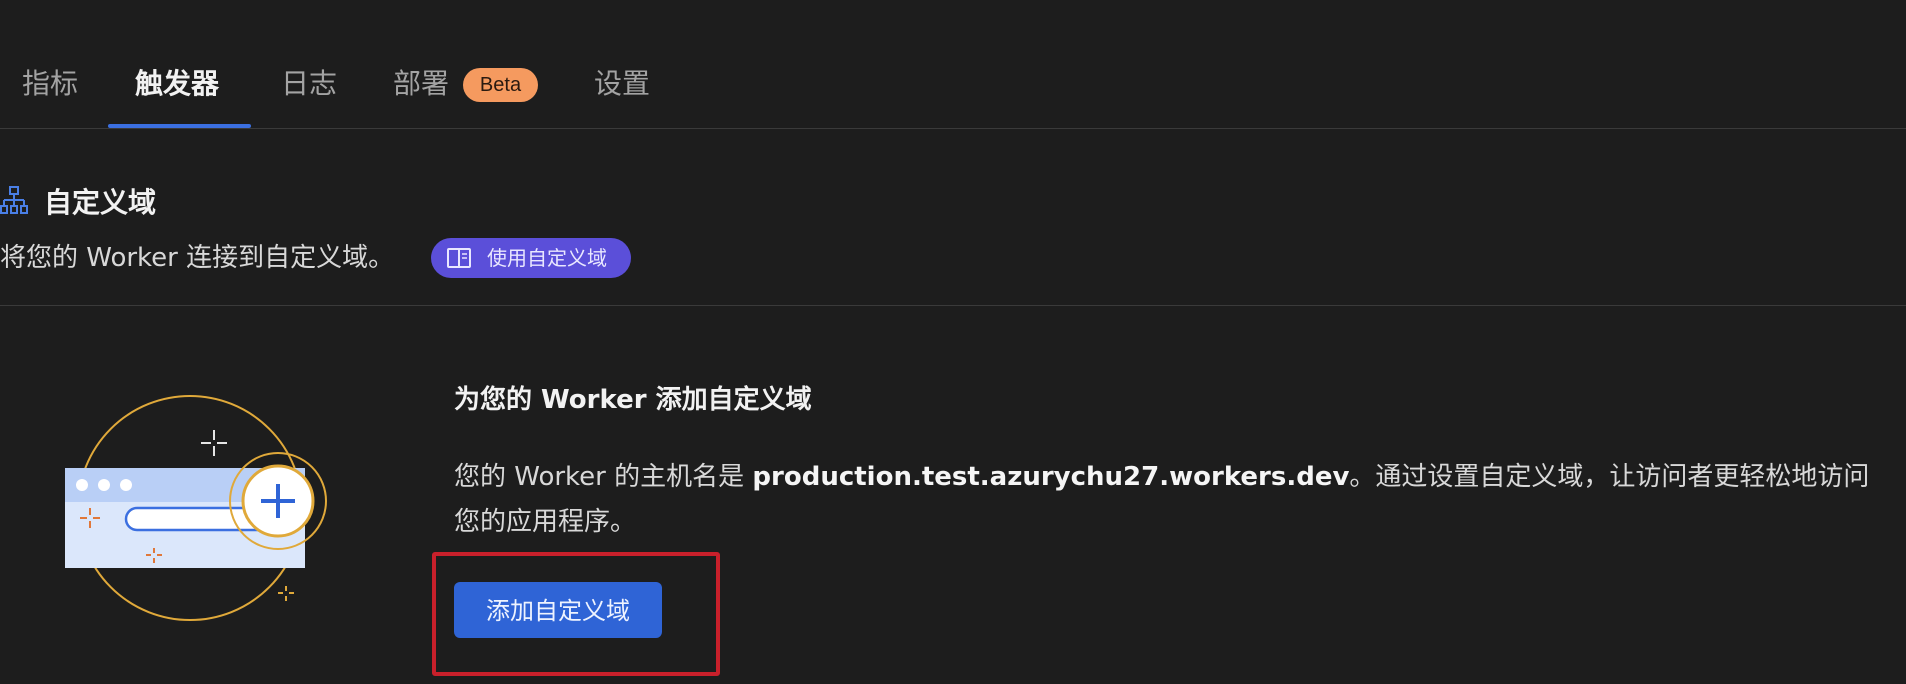 The width and height of the screenshot is (1906, 684). What do you see at coordinates (622, 84) in the screenshot?
I see `tab-settings: 设置` at bounding box center [622, 84].